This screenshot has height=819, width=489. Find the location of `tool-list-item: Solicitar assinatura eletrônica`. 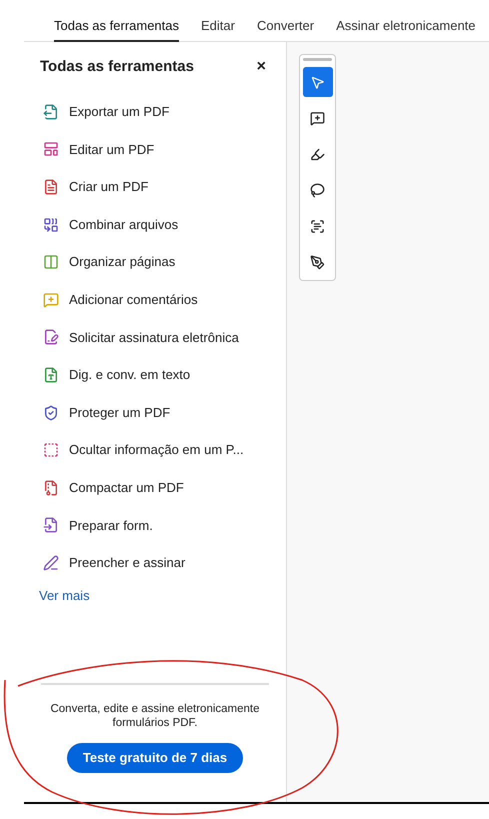

tool-list-item: Solicitar assinatura eletrônica is located at coordinates (155, 337).